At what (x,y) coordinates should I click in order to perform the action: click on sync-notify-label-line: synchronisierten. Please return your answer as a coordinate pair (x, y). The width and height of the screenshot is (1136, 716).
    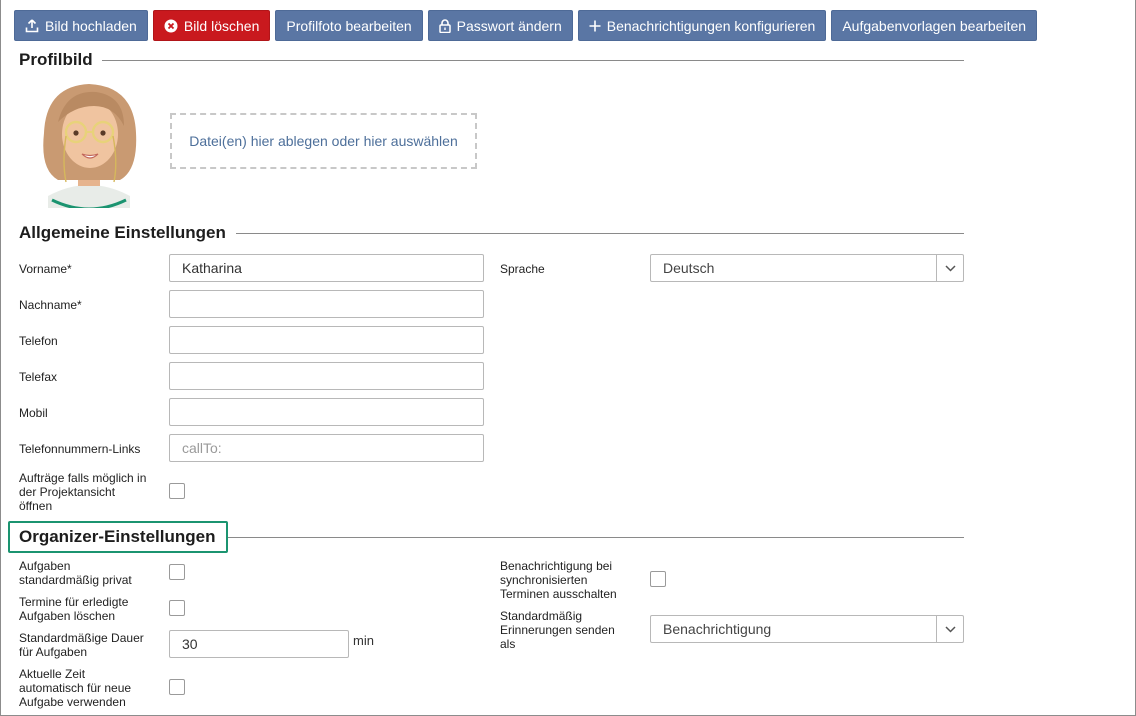
    Looking at the image, I should click on (544, 580).